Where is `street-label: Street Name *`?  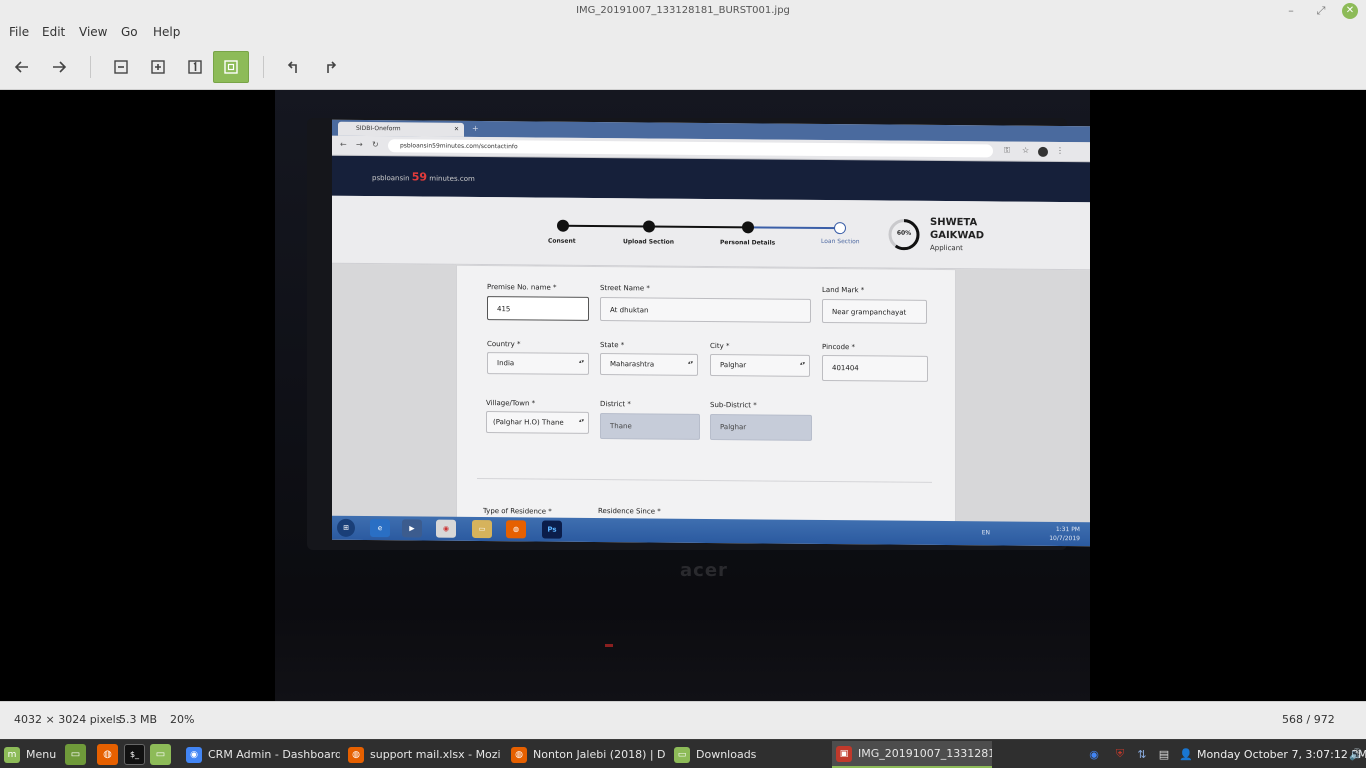
street-label: Street Name * is located at coordinates (625, 288).